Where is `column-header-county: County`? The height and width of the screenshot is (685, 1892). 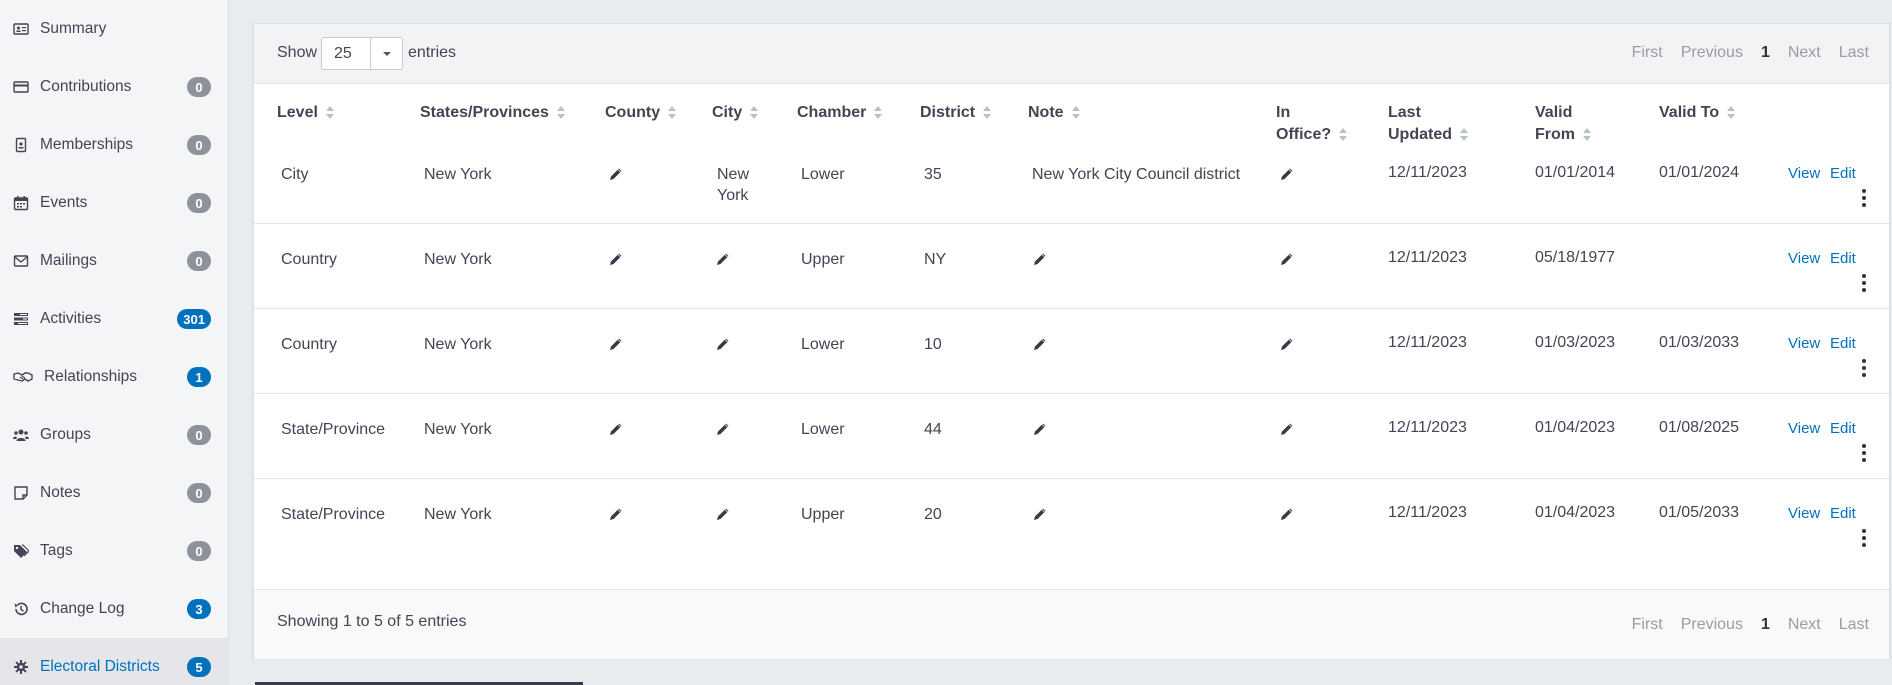 column-header-county: County is located at coordinates (641, 113).